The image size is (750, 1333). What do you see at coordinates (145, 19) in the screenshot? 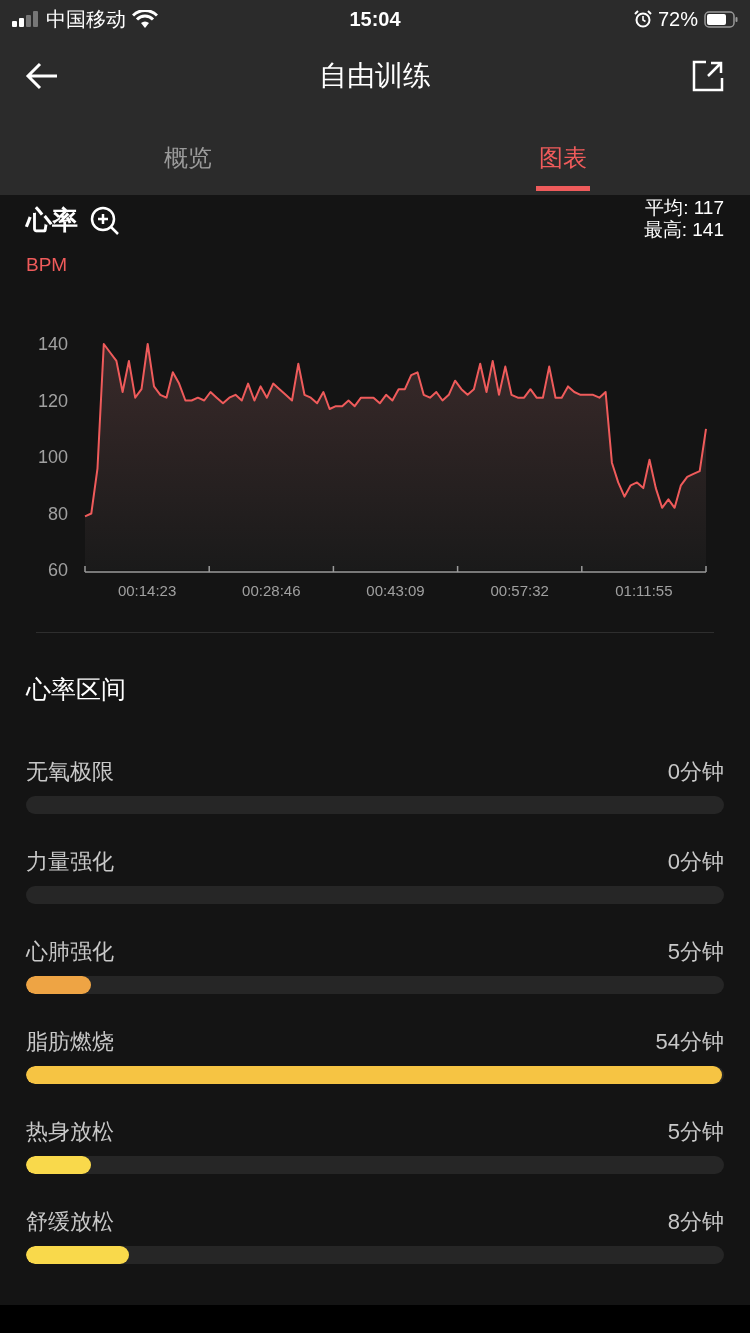
I see `wifi-icon` at bounding box center [145, 19].